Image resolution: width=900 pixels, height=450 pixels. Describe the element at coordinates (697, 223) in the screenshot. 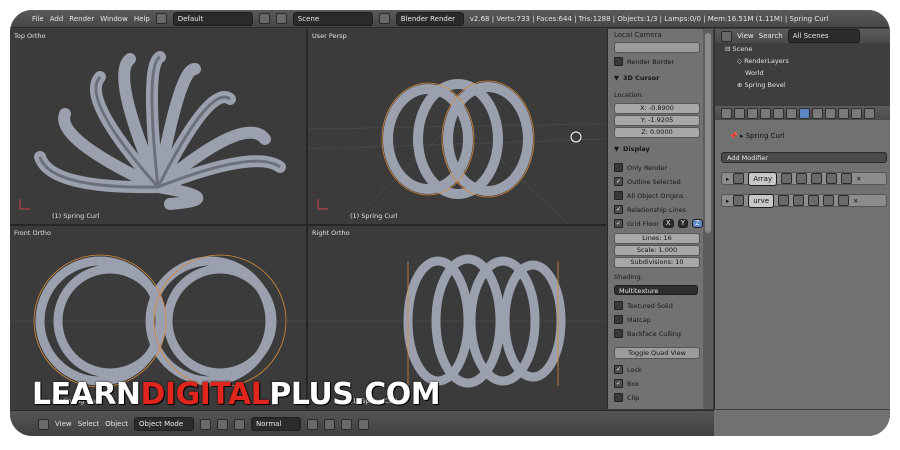

I see `axis-z-toggle: Z` at that location.